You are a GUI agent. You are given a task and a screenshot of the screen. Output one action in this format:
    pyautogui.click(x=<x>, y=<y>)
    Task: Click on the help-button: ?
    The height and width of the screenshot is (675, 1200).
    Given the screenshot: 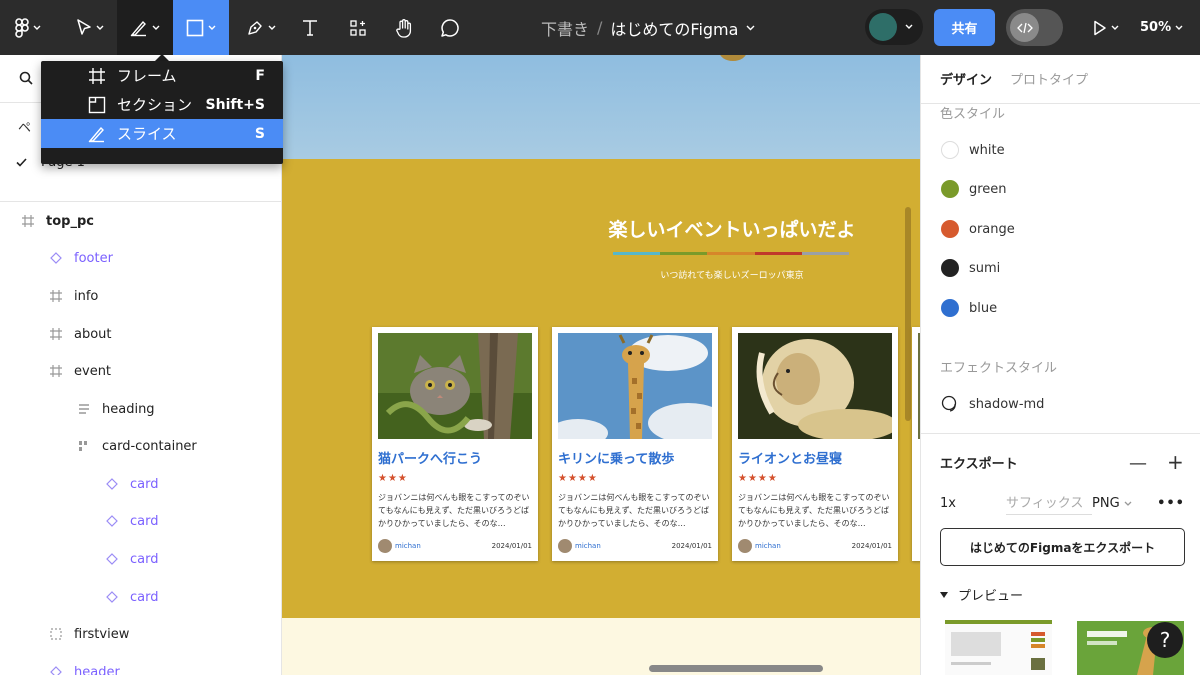 What is the action you would take?
    pyautogui.click(x=1165, y=640)
    